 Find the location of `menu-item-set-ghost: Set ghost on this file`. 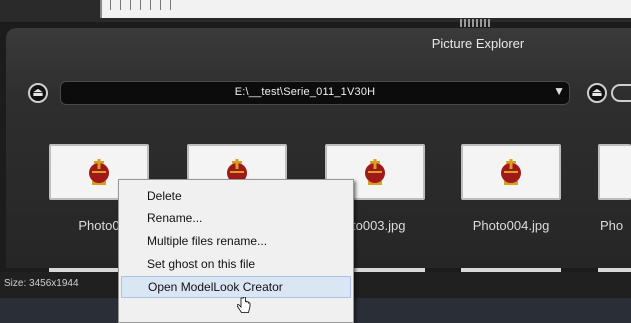

menu-item-set-ghost: Set ghost on this file is located at coordinates (236, 264).